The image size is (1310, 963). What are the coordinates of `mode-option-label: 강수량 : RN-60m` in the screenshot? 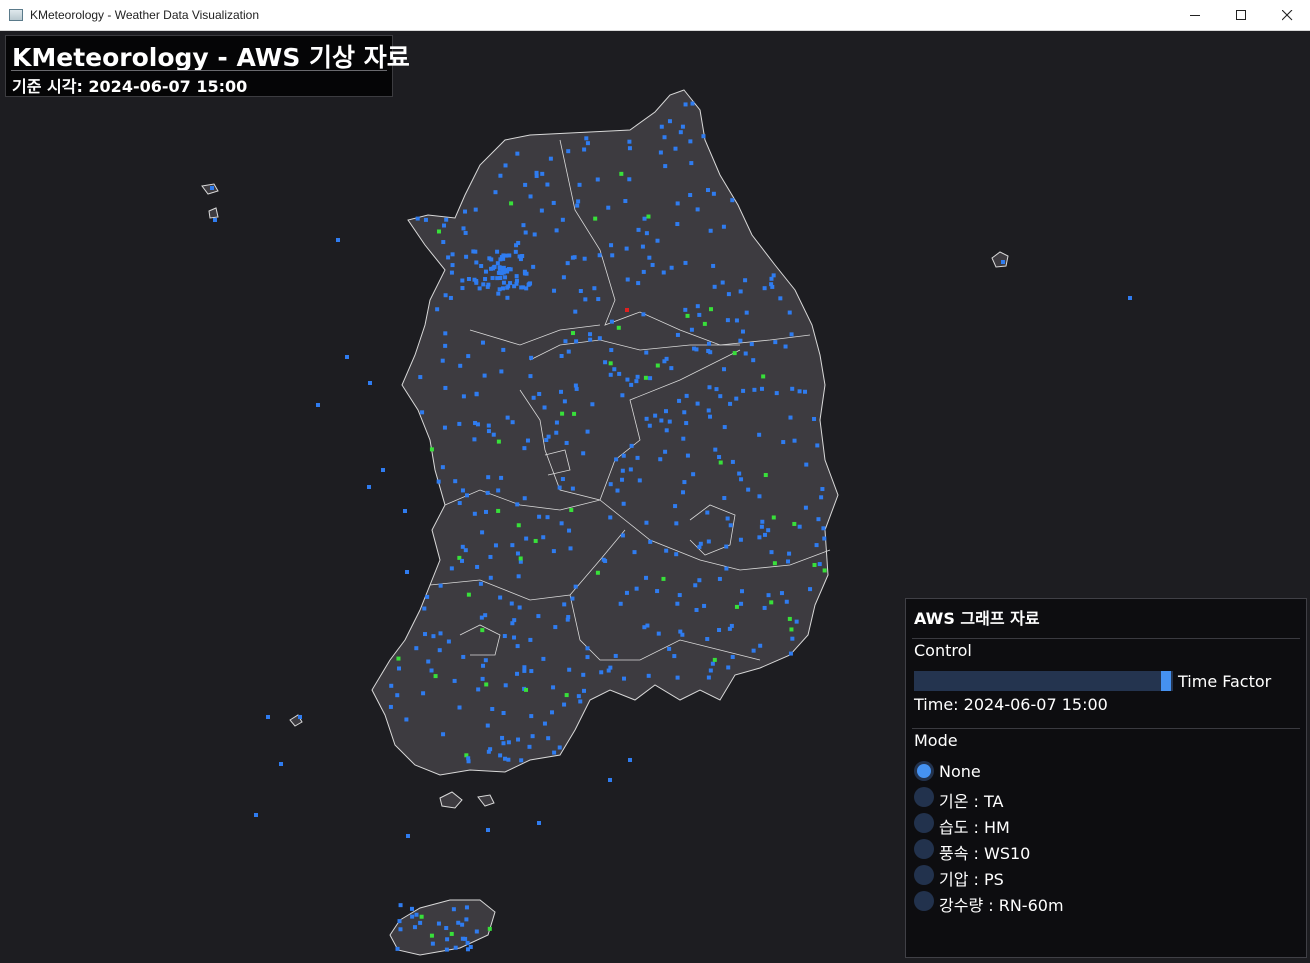 It's located at (1001, 905).